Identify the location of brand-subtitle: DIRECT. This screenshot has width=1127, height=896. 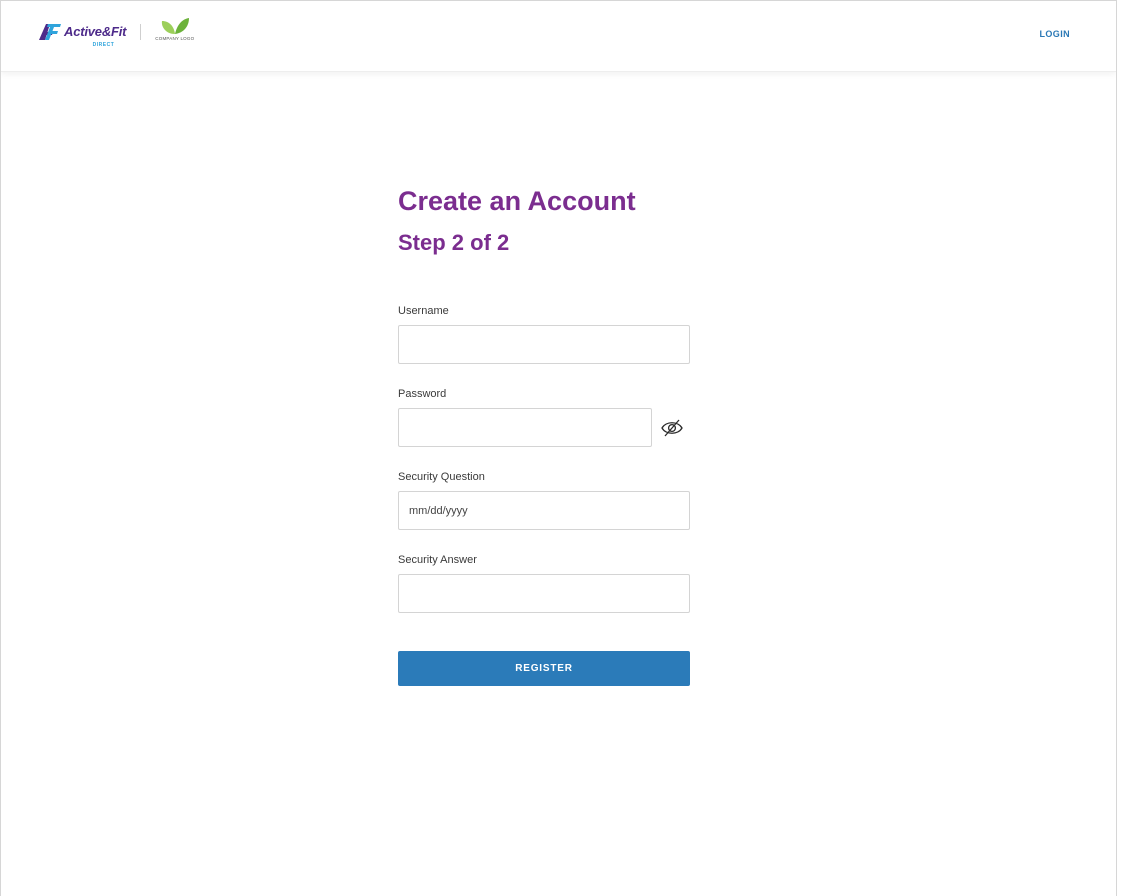
(103, 45).